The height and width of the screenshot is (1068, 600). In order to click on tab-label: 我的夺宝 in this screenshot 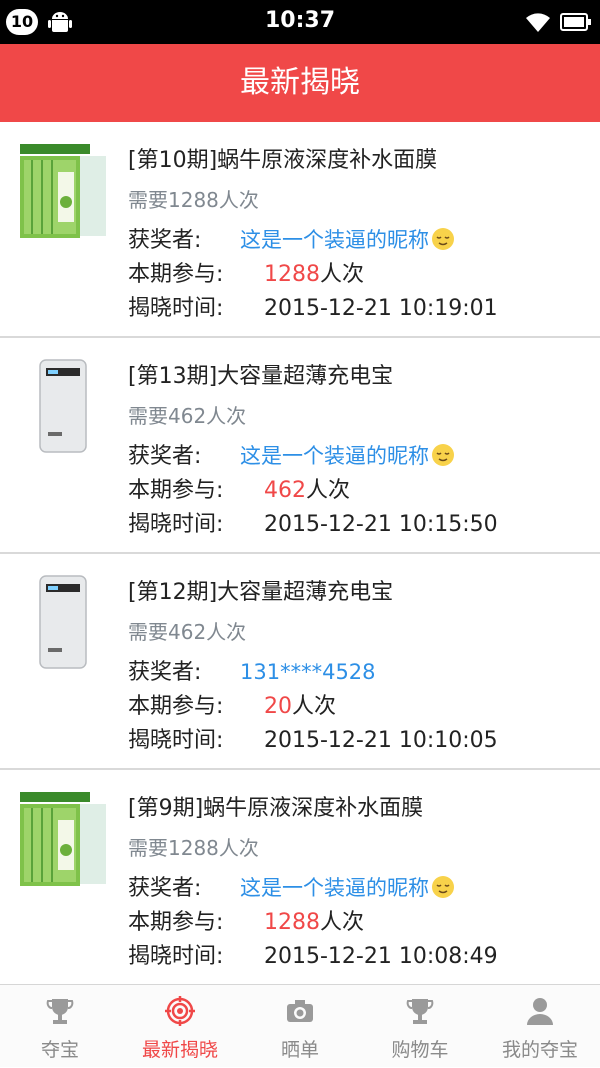, I will do `click(539, 1050)`.